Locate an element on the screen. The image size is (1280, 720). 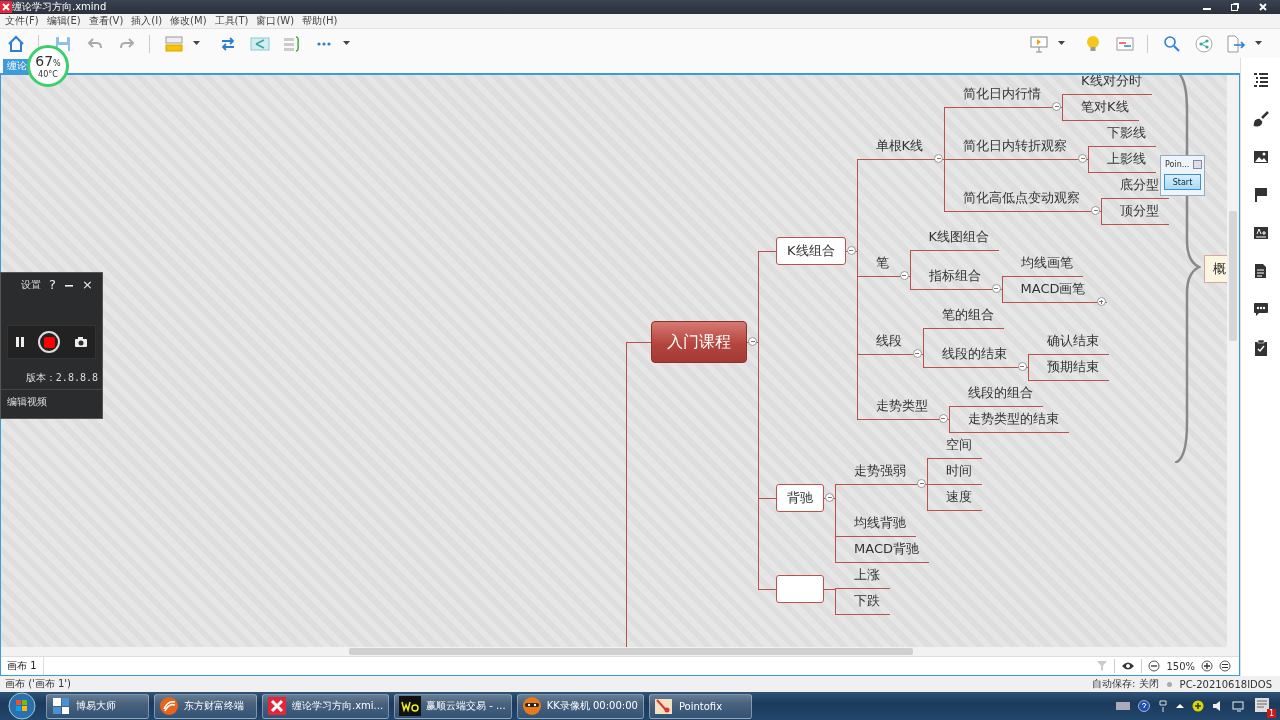
notification-badge: 1 is located at coordinates (1271, 713).